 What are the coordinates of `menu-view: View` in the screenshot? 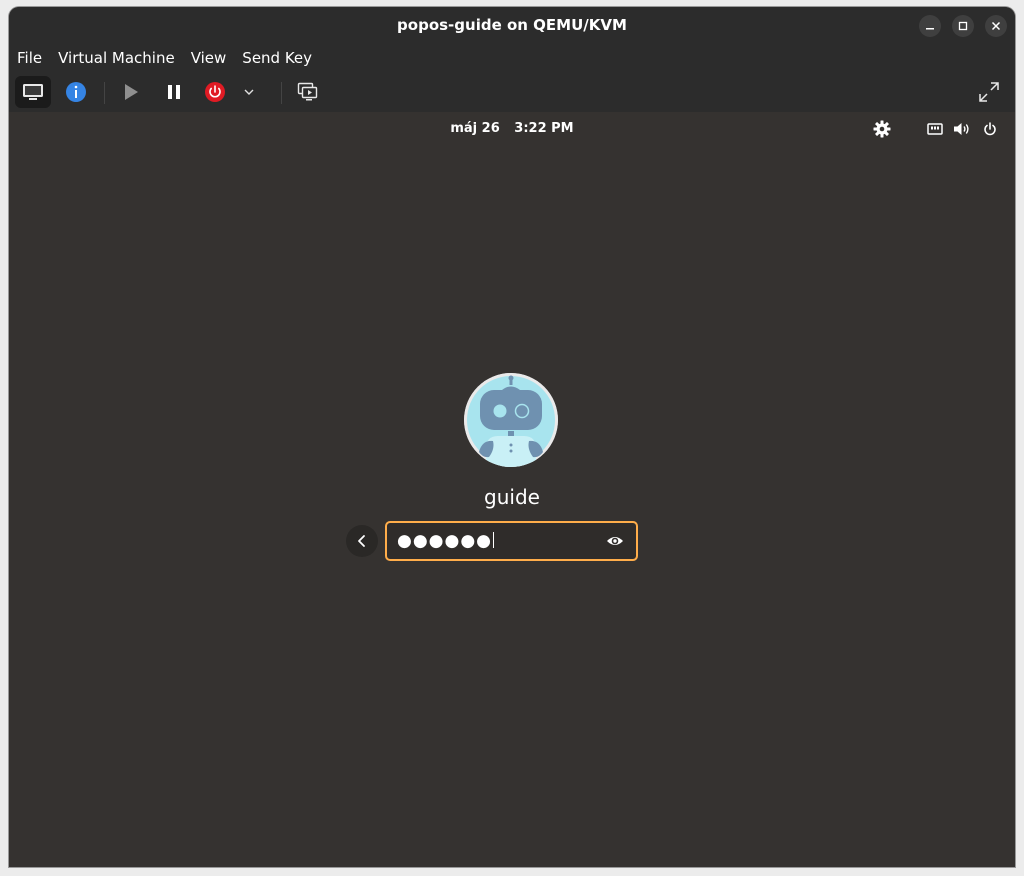 It's located at (209, 58).